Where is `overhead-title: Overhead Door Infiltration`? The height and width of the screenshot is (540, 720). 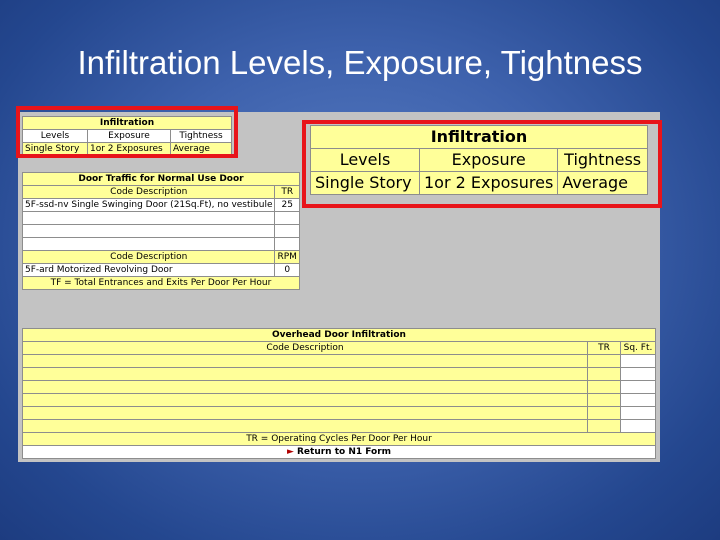
overhead-title: Overhead Door Infiltration is located at coordinates (339, 335).